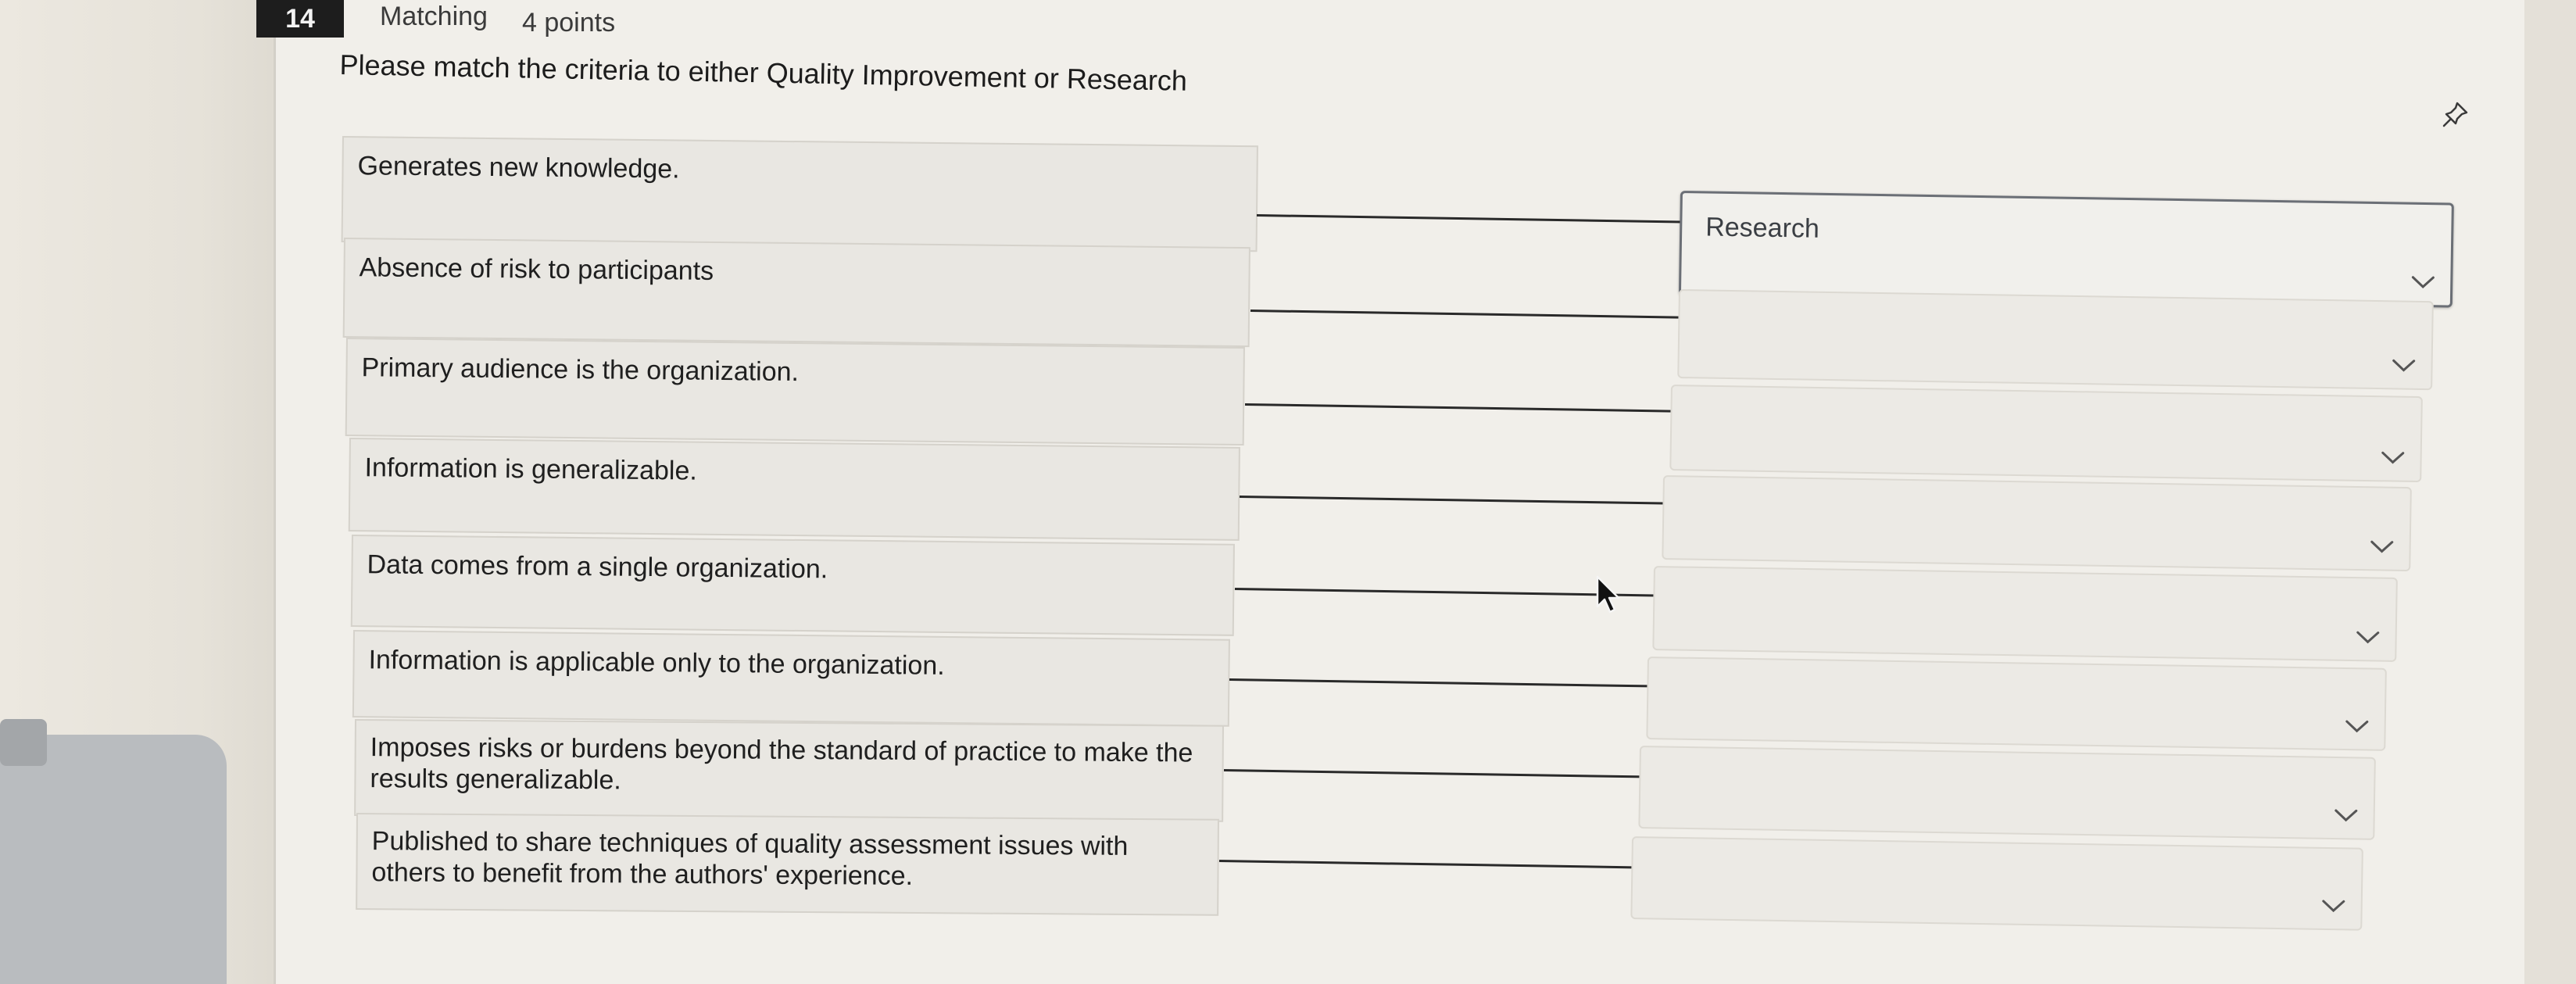  Describe the element at coordinates (113, 859) in the screenshot. I see `background-shadow` at that location.